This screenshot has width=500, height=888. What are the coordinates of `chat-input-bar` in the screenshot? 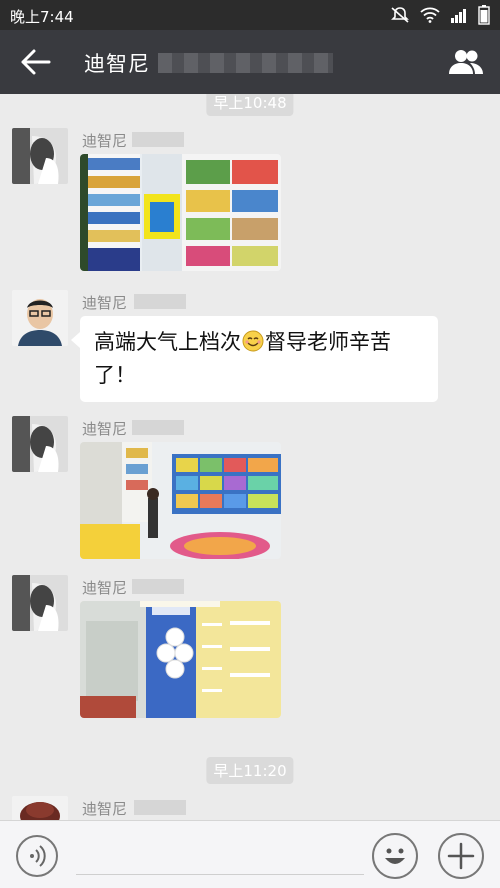 It's located at (250, 854).